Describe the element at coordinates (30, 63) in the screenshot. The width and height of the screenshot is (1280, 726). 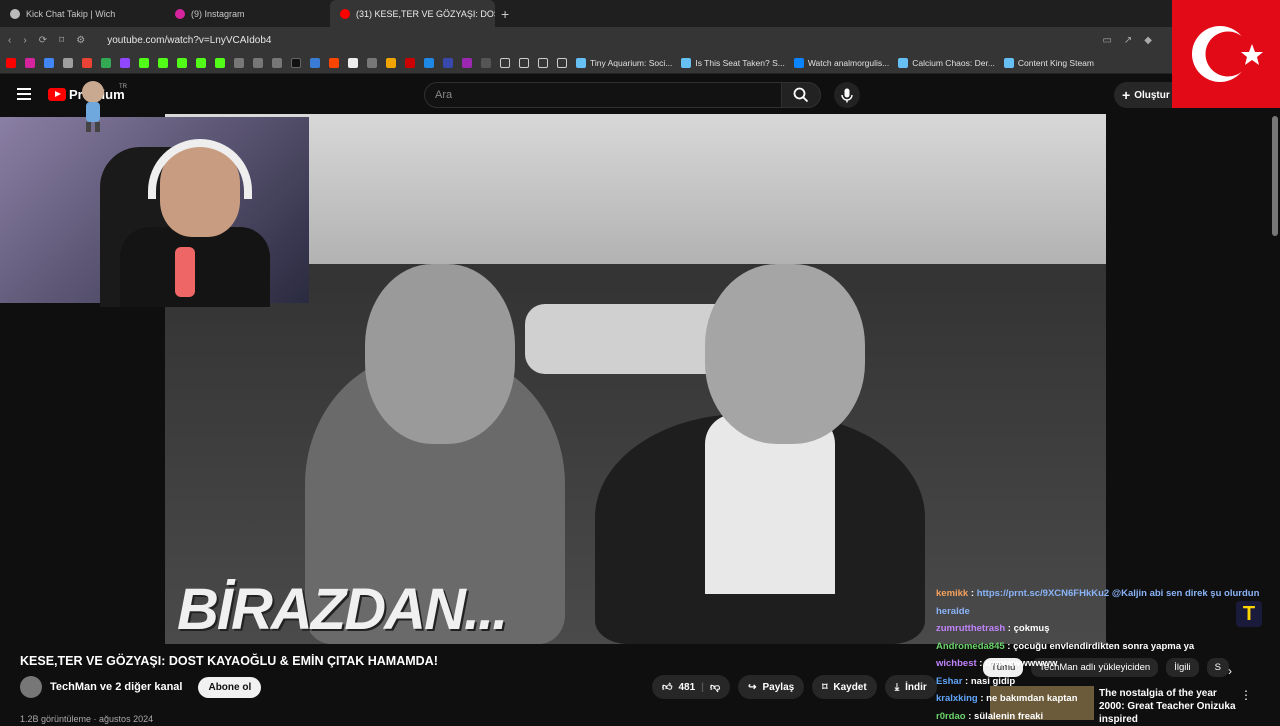
I see `instagram-icon` at that location.